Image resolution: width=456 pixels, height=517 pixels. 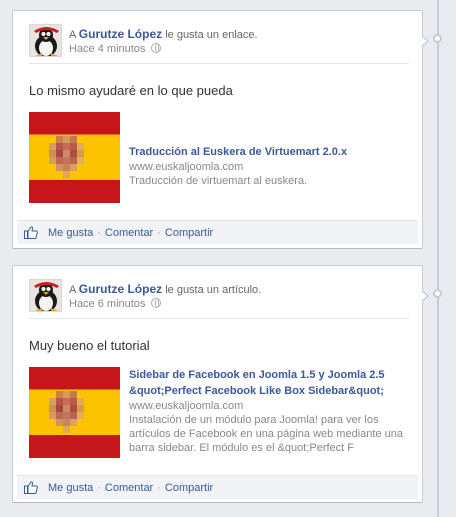 I want to click on story-headline: A Gurutze López le gusta un artículo., so click(x=165, y=289).